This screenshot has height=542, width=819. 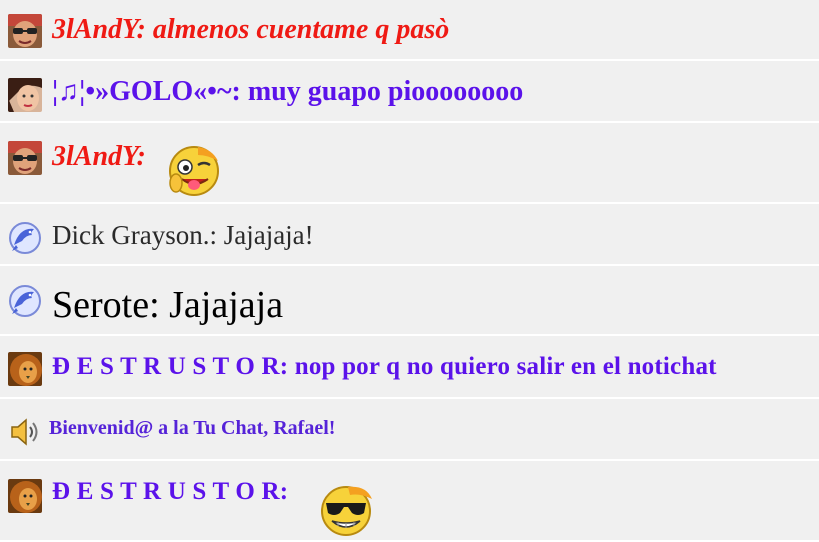 What do you see at coordinates (409, 162) in the screenshot?
I see `chat-message: 3lAndY:` at bounding box center [409, 162].